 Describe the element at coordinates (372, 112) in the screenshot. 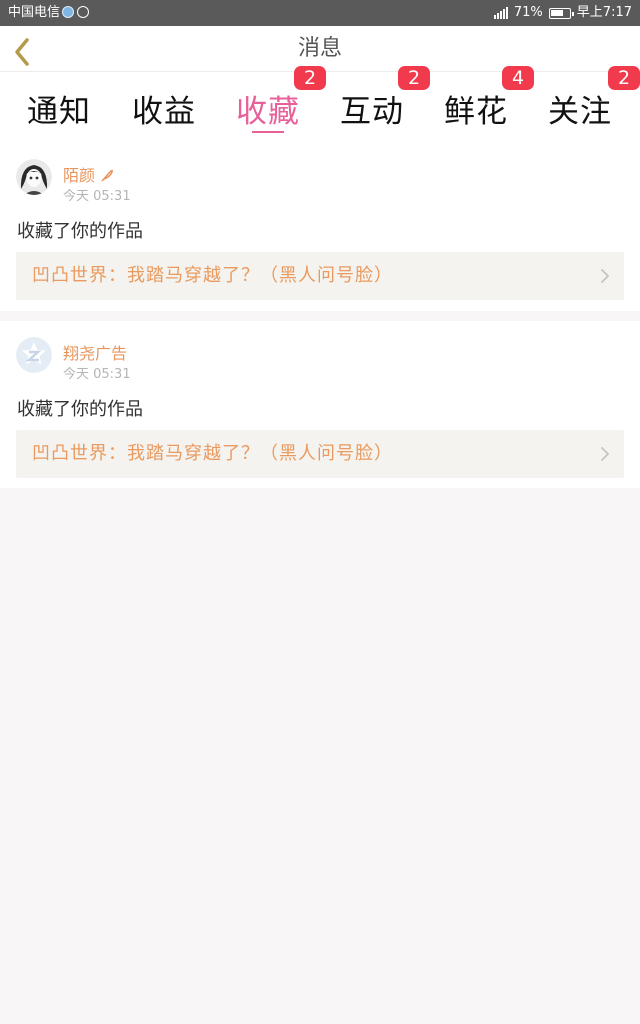

I see `tab-label: 互动` at that location.